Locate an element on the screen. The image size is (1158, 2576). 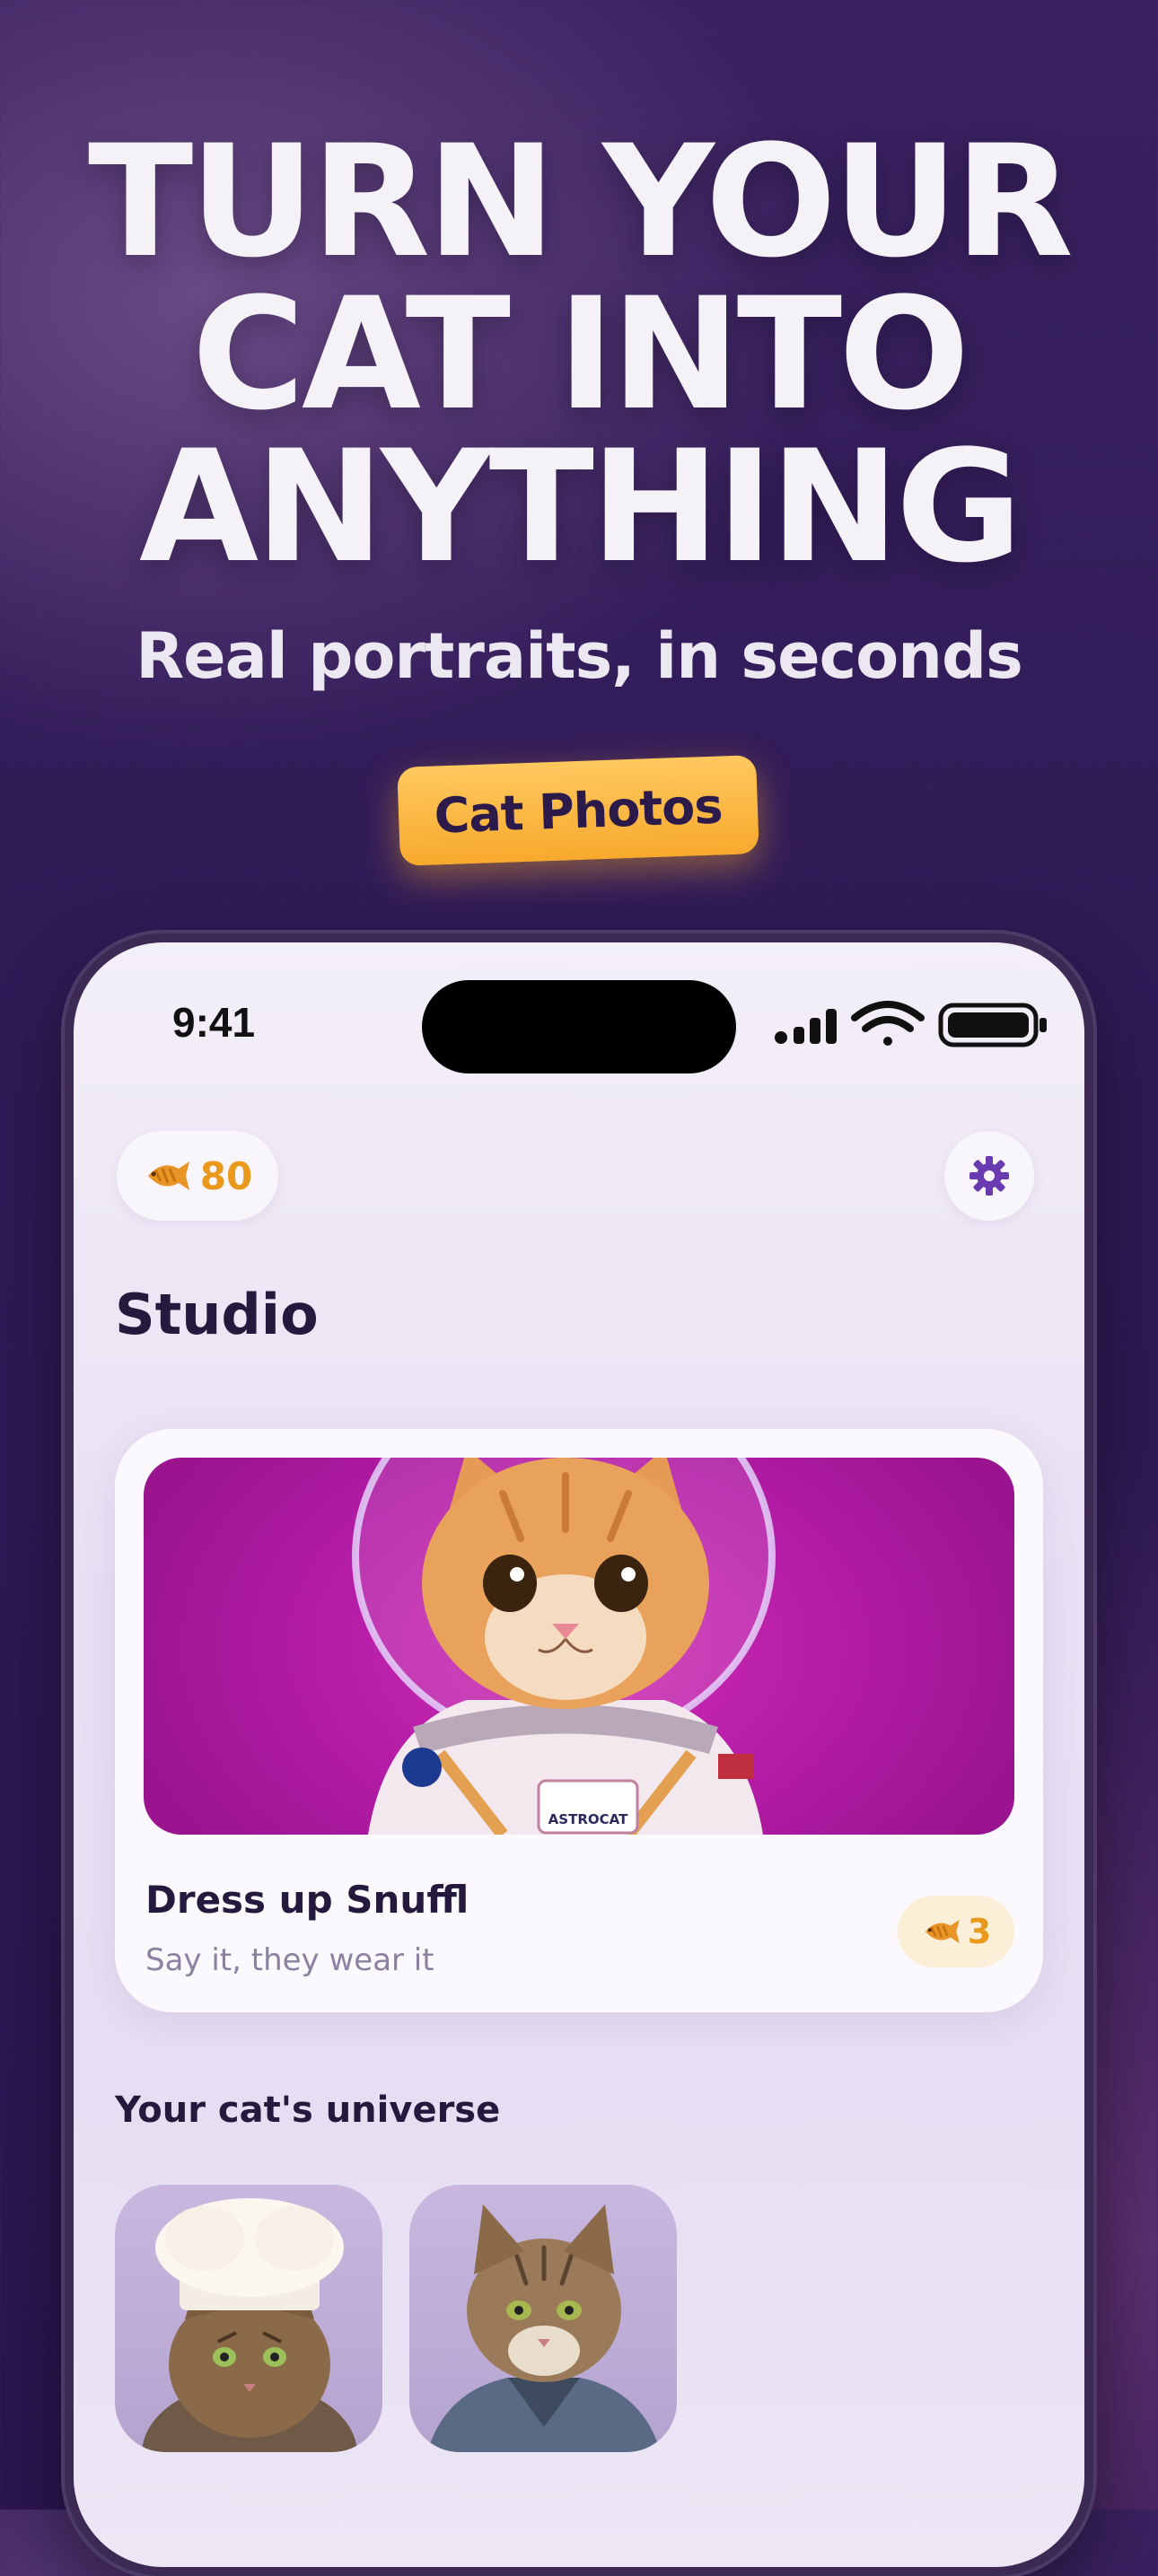
section-title: Your cat's universe is located at coordinates (308, 2110).